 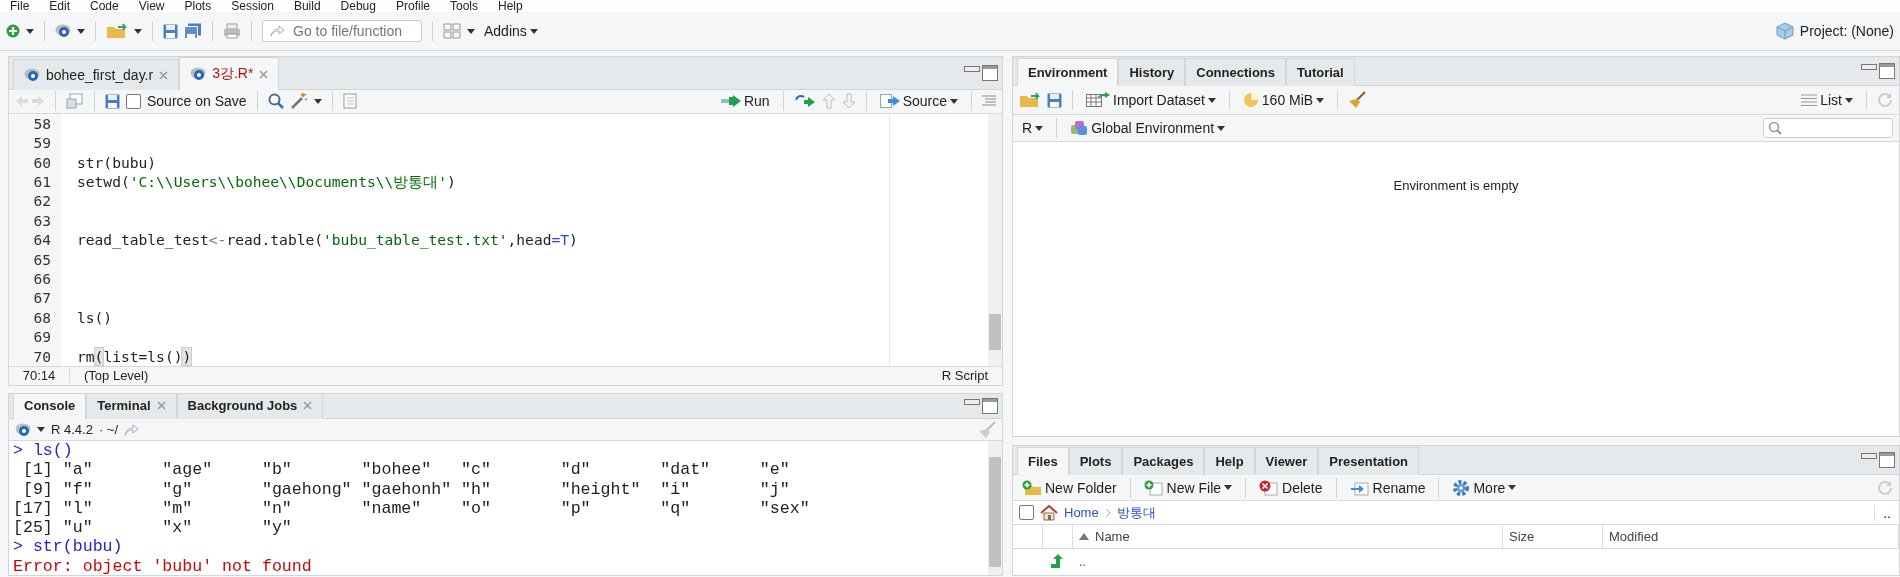 I want to click on menu-item: View, so click(x=151, y=6).